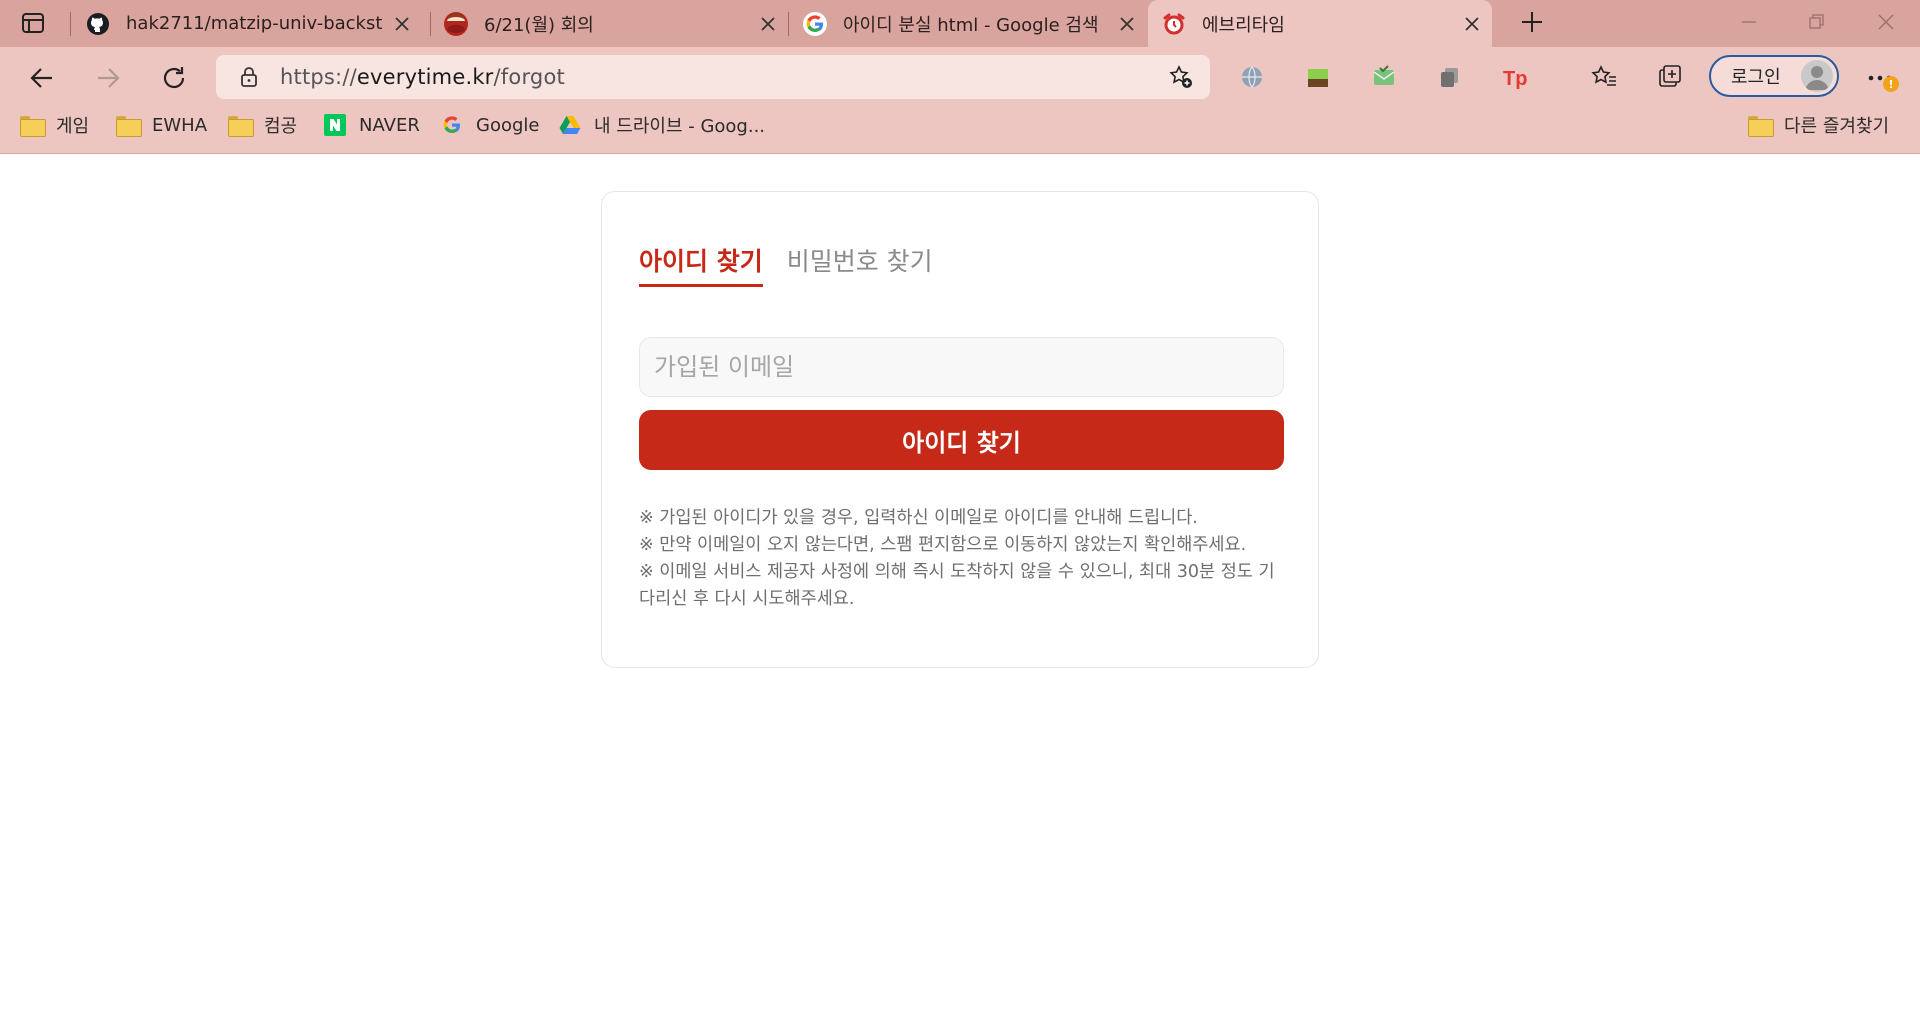 This screenshot has height=1020, width=1920. I want to click on forgot-tabs: 아이디 찾기 비밀번호 찾기, so click(798, 264).